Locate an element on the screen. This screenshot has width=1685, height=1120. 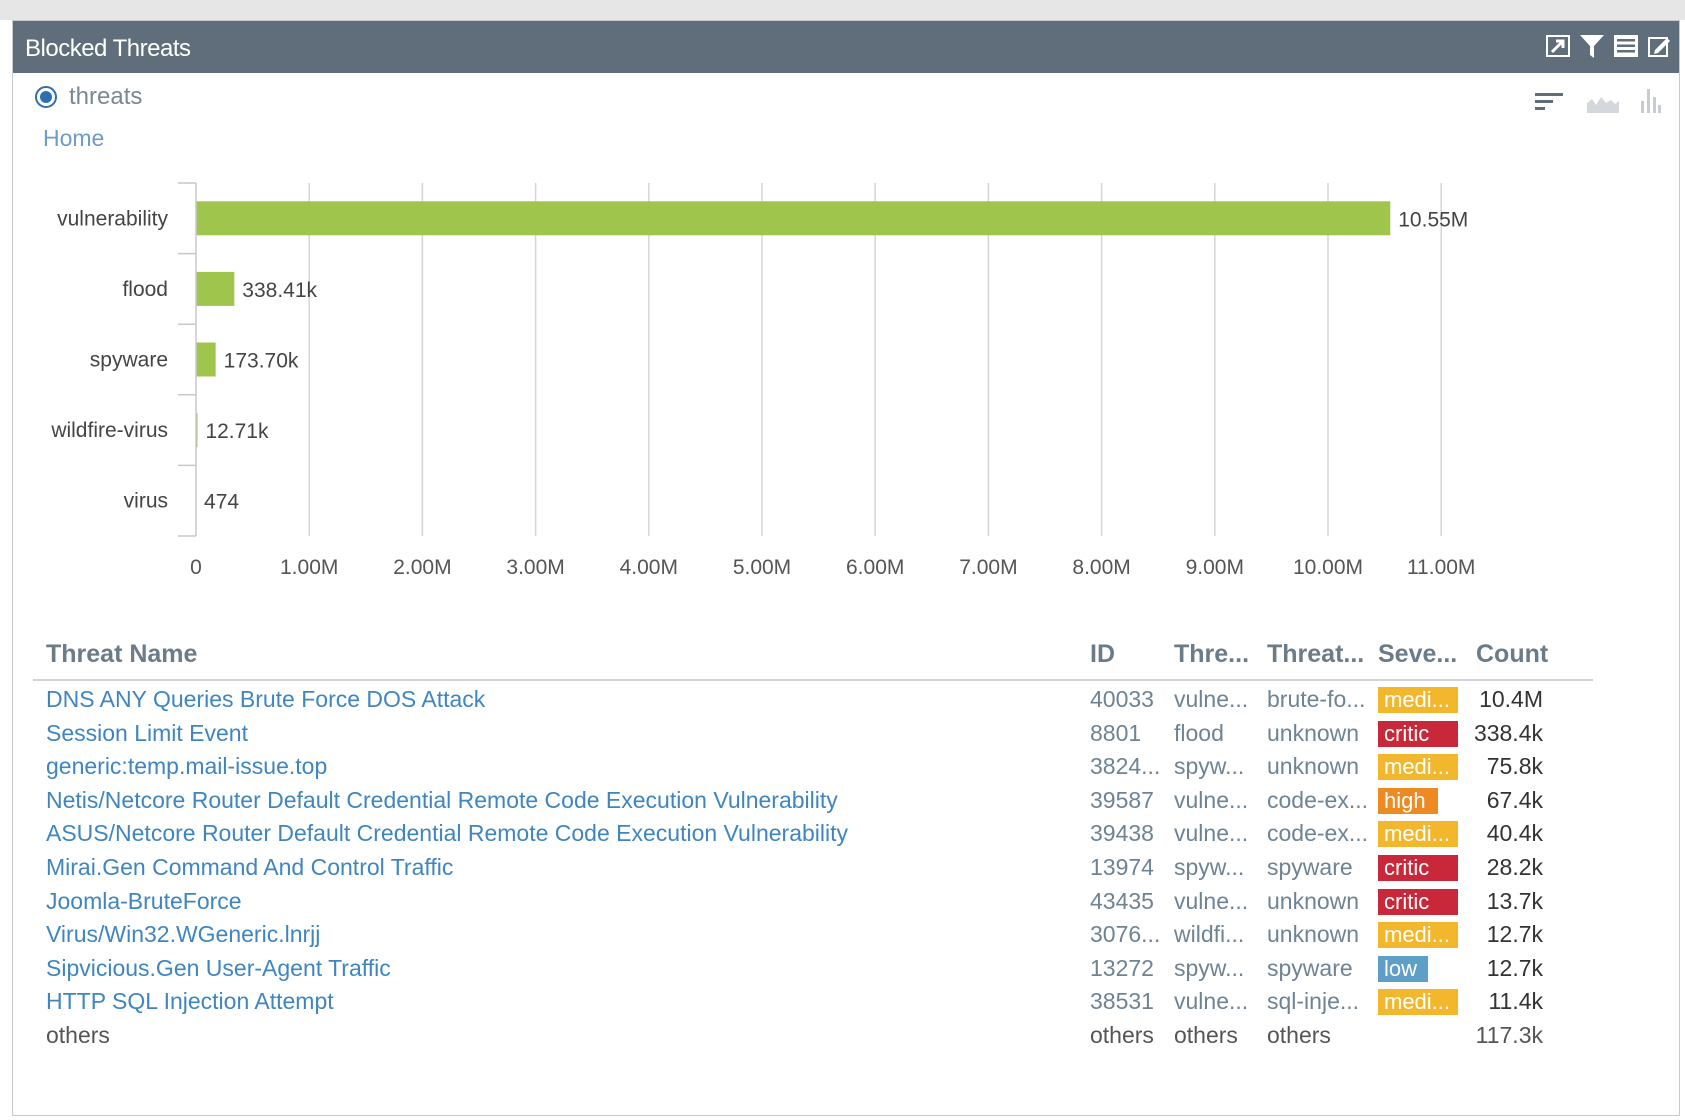
threat-name-link: Mirai.Gen Command And Control Traffic is located at coordinates (496, 867).